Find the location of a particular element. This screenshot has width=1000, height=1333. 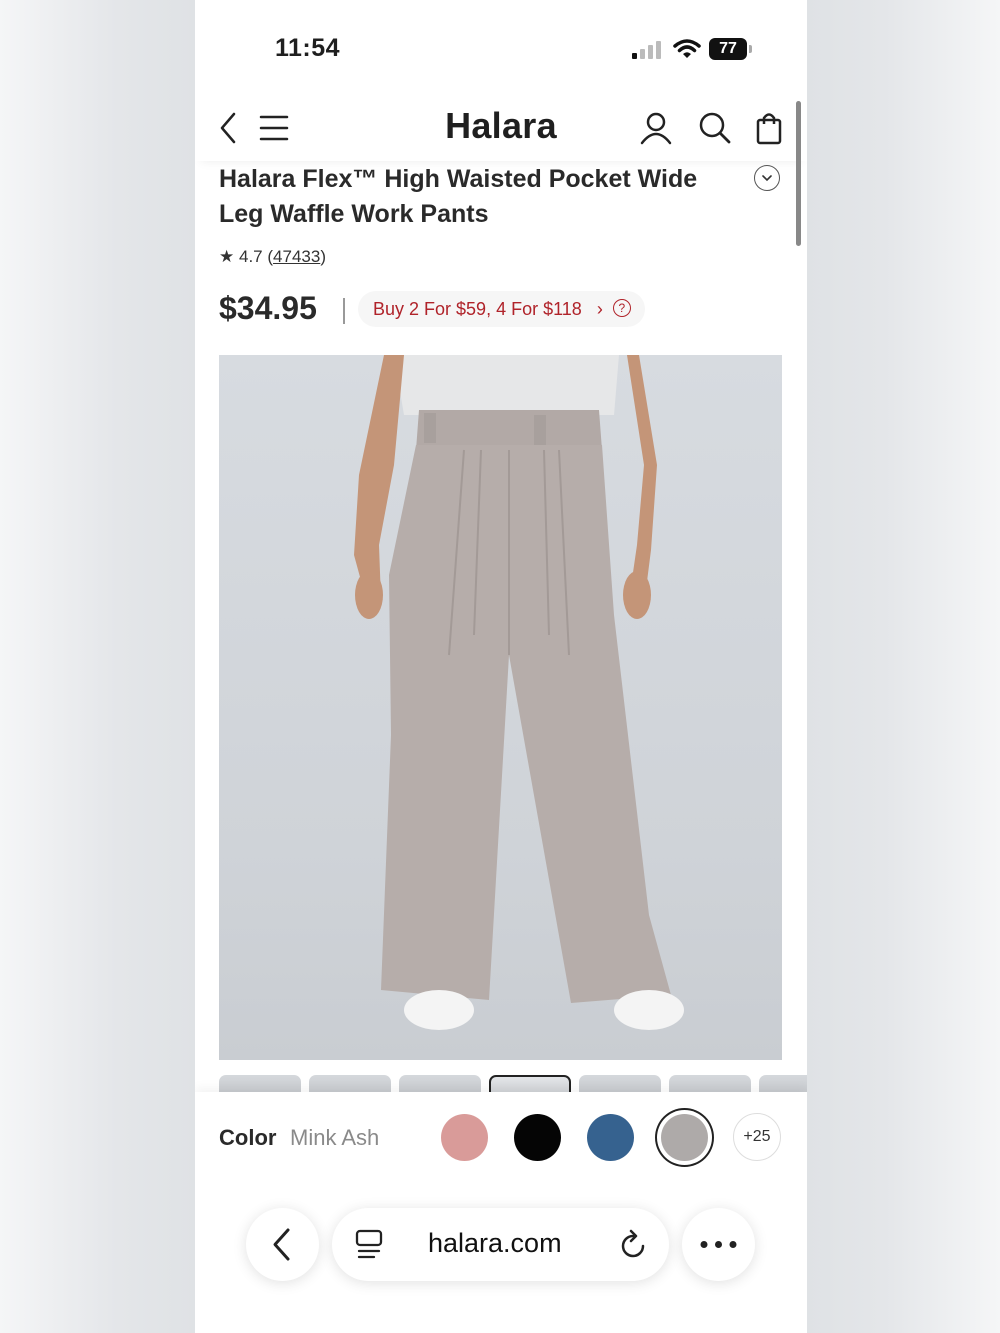

url-text: halara.com is located at coordinates (495, 1243).